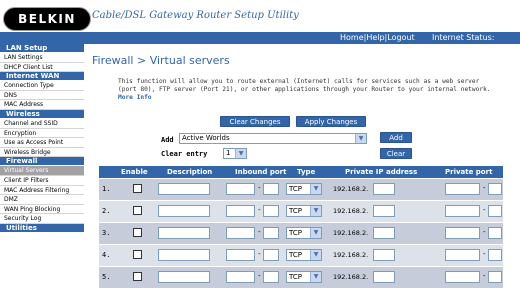 The height and width of the screenshot is (288, 520). Describe the element at coordinates (42, 162) in the screenshot. I see `sidebar-section-firewall: Firewall` at that location.